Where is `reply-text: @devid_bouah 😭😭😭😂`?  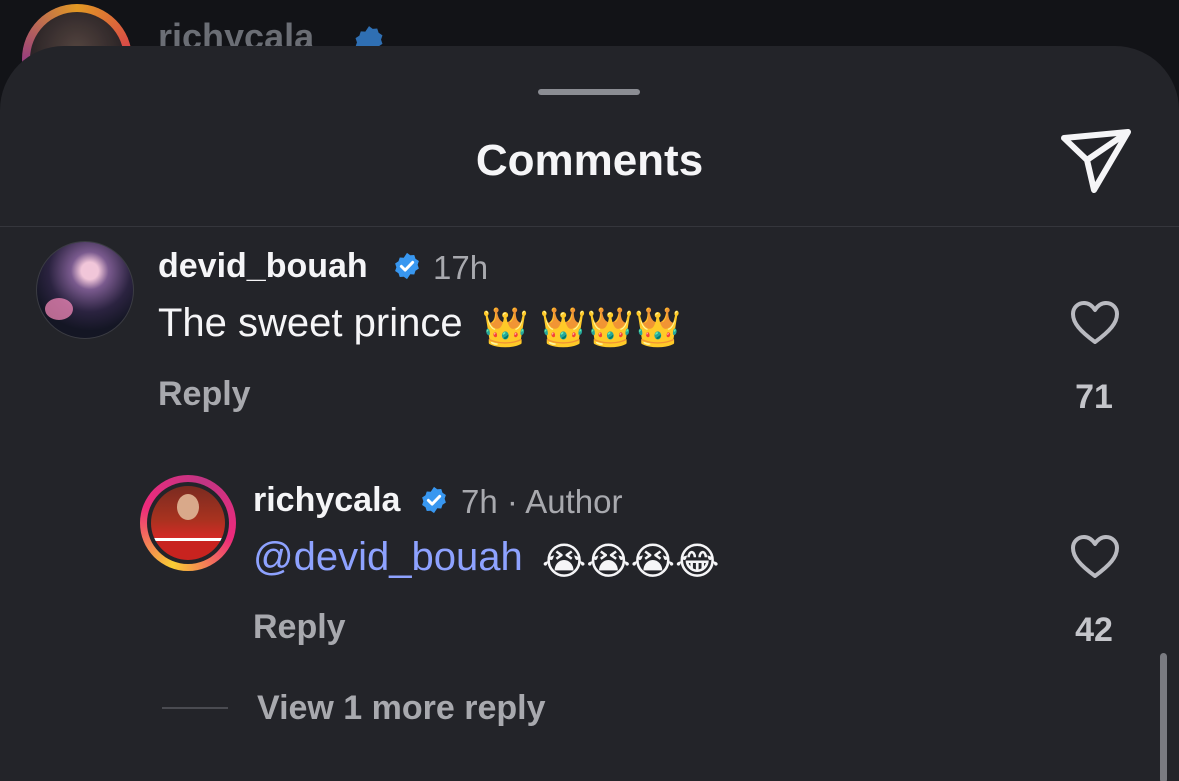 reply-text: @devid_bouah 😭😭😭😂 is located at coordinates (486, 558).